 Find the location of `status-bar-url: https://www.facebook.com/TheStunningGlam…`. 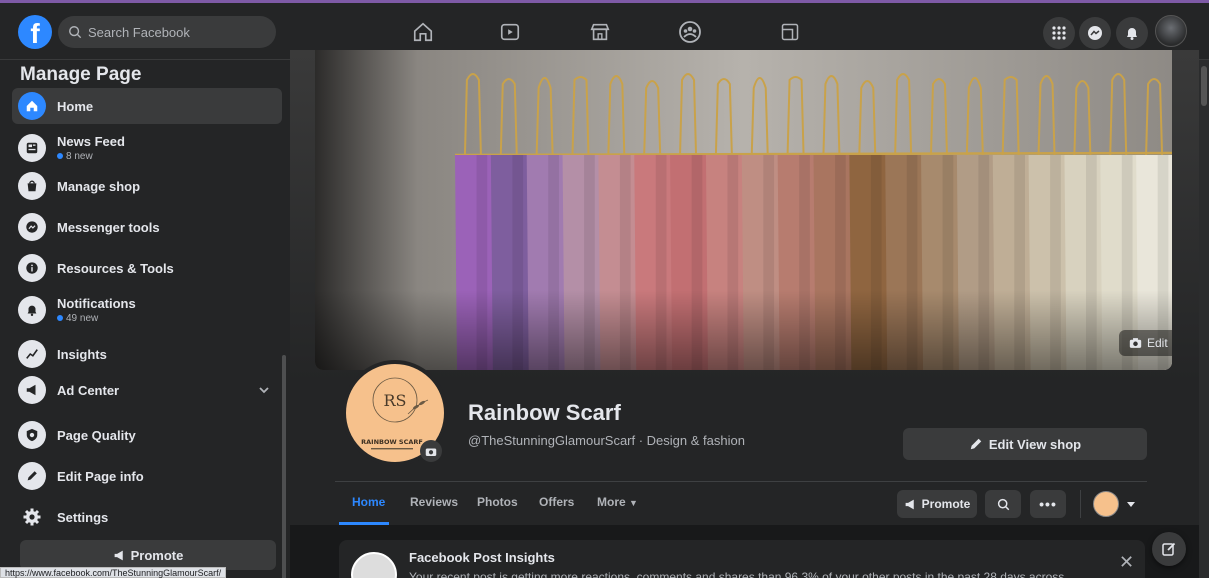

status-bar-url: https://www.facebook.com/TheStunningGlam… is located at coordinates (113, 572).